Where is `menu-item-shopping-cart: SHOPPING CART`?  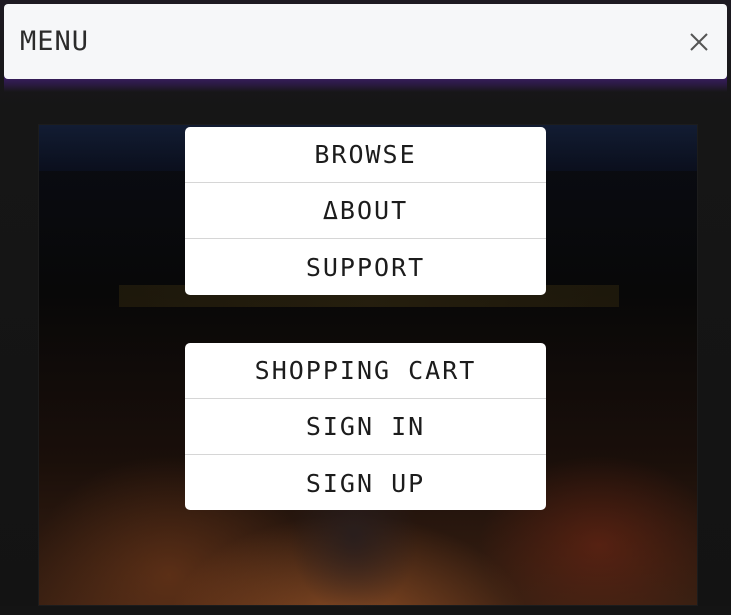
menu-item-shopping-cart: SHOPPING CART is located at coordinates (365, 371).